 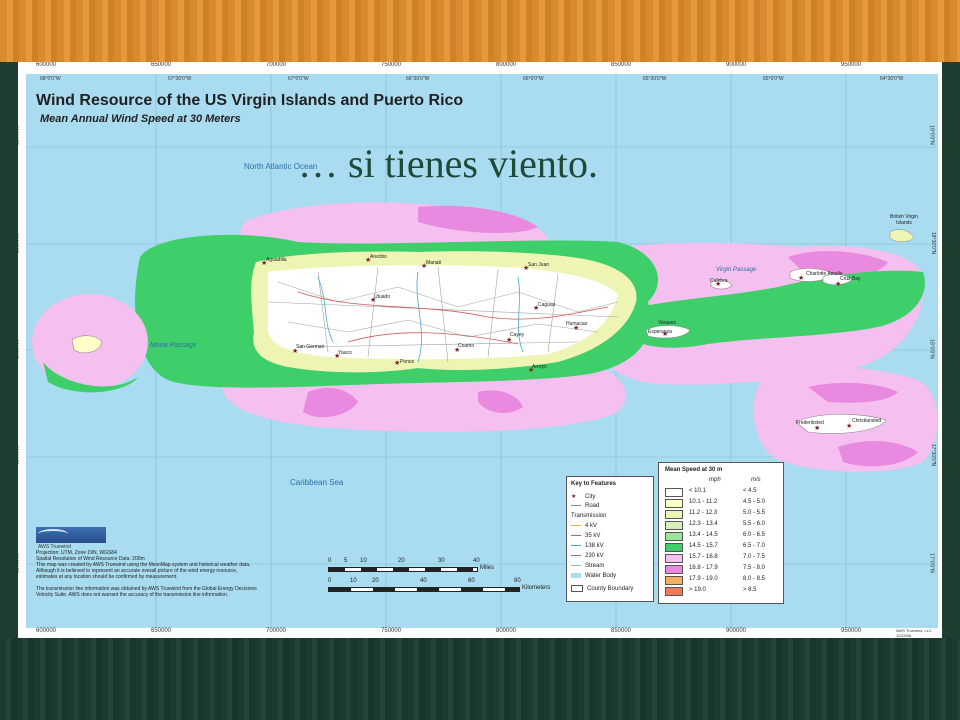 What do you see at coordinates (754, 513) in the screenshot?
I see `legend-ms: 5.0 - 5.5` at bounding box center [754, 513].